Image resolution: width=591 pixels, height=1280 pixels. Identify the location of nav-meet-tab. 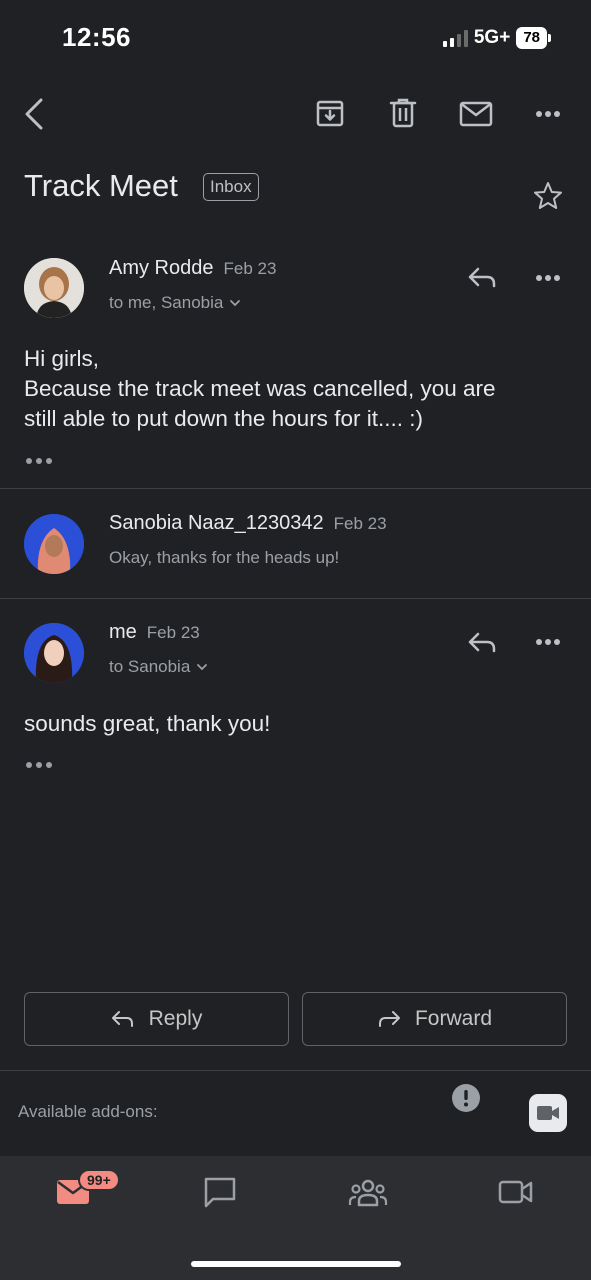
(516, 1192).